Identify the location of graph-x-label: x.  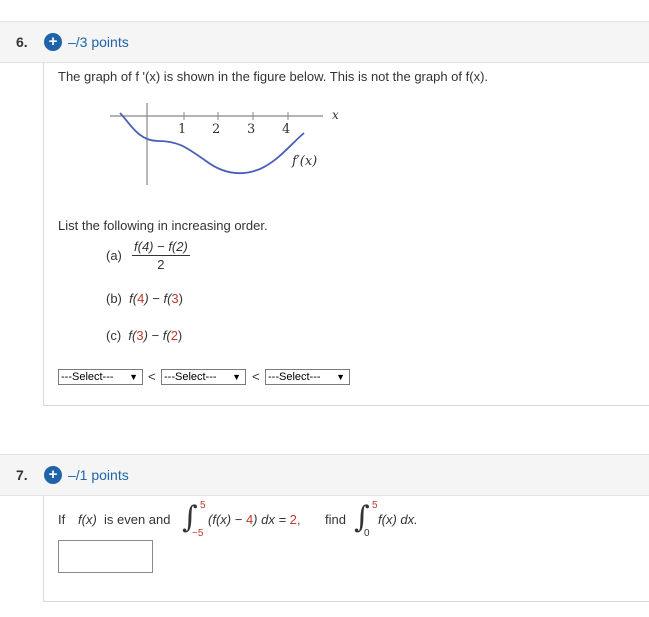
(335, 115).